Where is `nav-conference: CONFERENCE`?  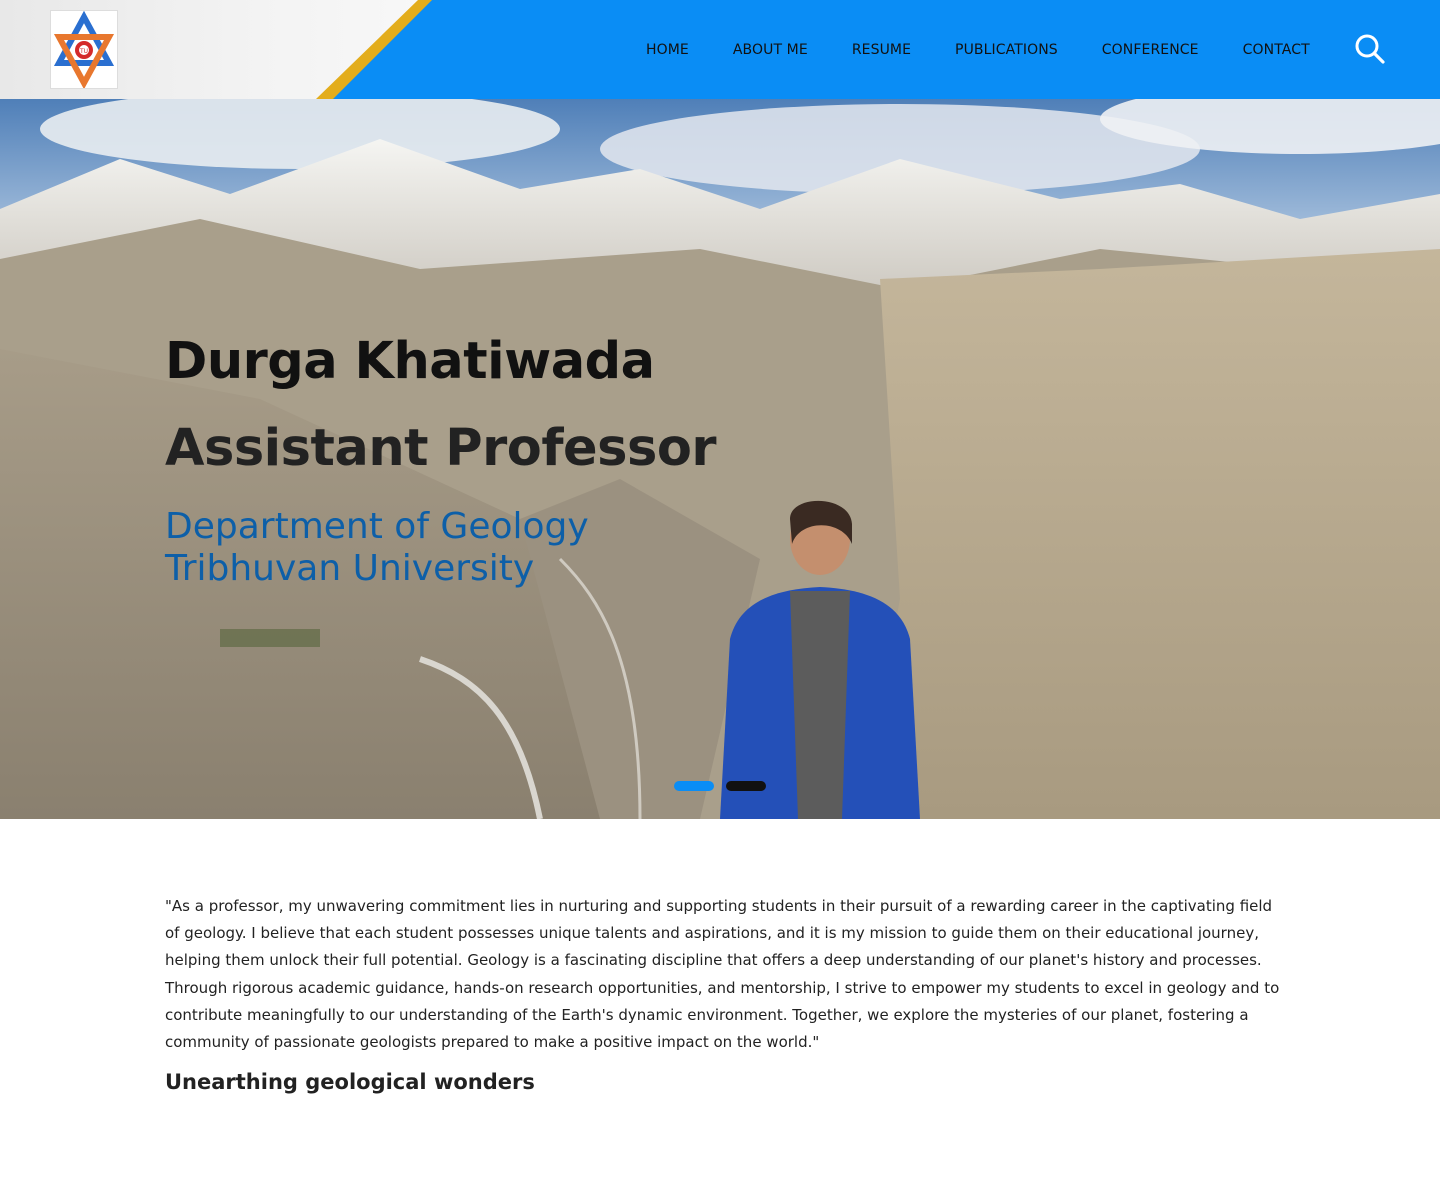
nav-conference: CONFERENCE is located at coordinates (1150, 50).